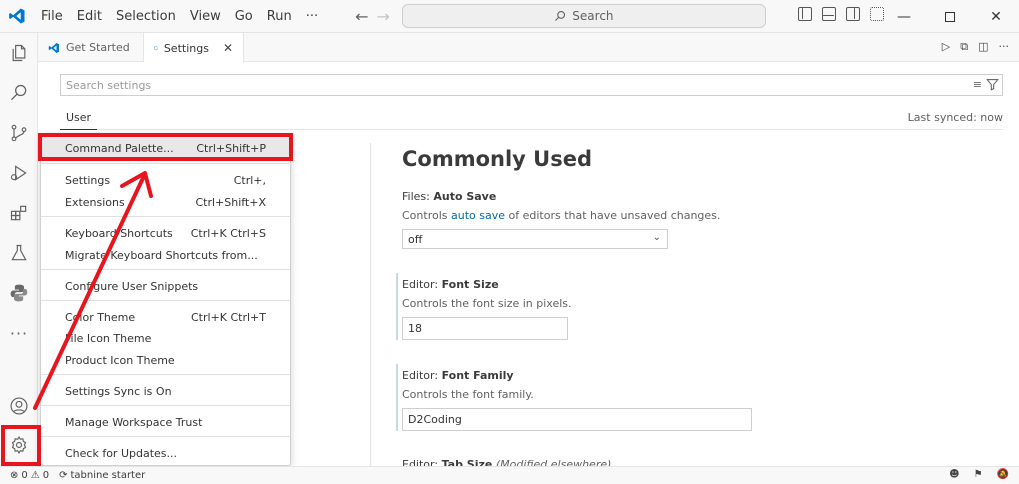 This screenshot has height=484, width=1019. I want to click on menu-item-workspace-trust: Manage Workspace Trust, so click(165, 422).